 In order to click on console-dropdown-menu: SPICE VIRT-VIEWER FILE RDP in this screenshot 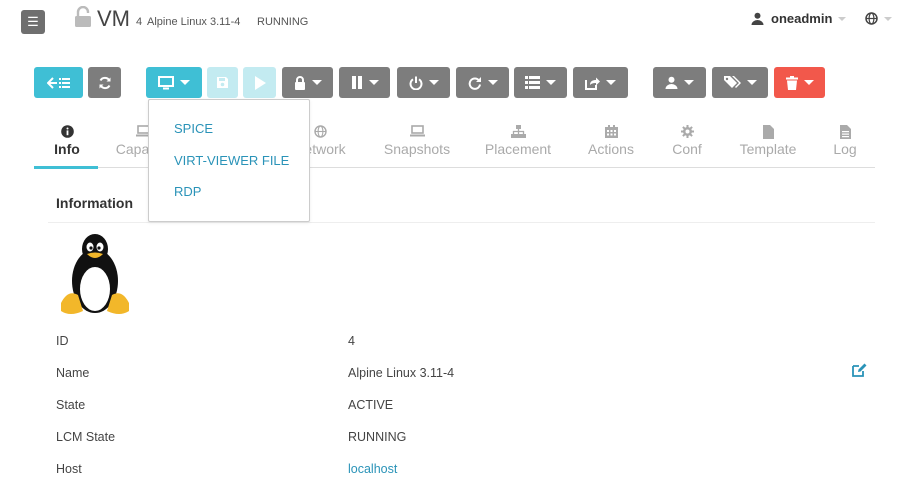, I will do `click(229, 160)`.